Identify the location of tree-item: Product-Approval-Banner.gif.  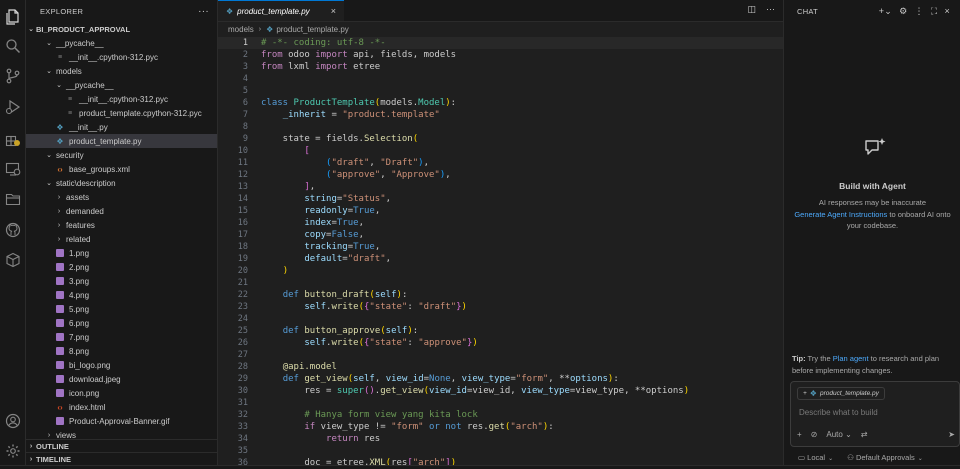
(121, 421).